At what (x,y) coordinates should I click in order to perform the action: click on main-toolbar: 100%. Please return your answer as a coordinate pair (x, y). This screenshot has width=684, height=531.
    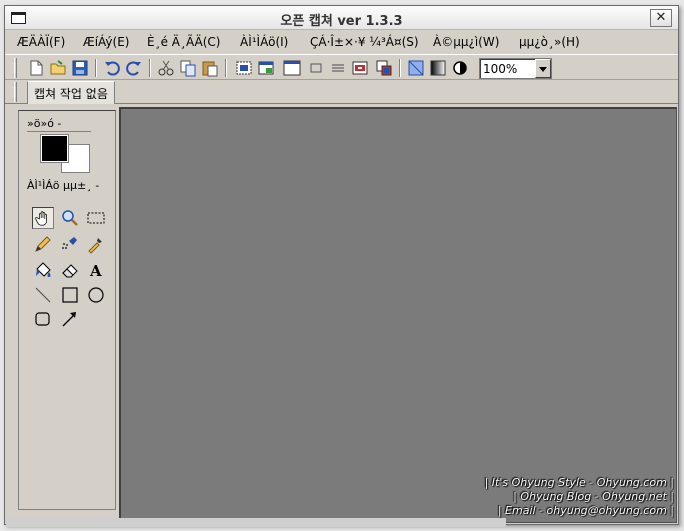
    Looking at the image, I should click on (341, 67).